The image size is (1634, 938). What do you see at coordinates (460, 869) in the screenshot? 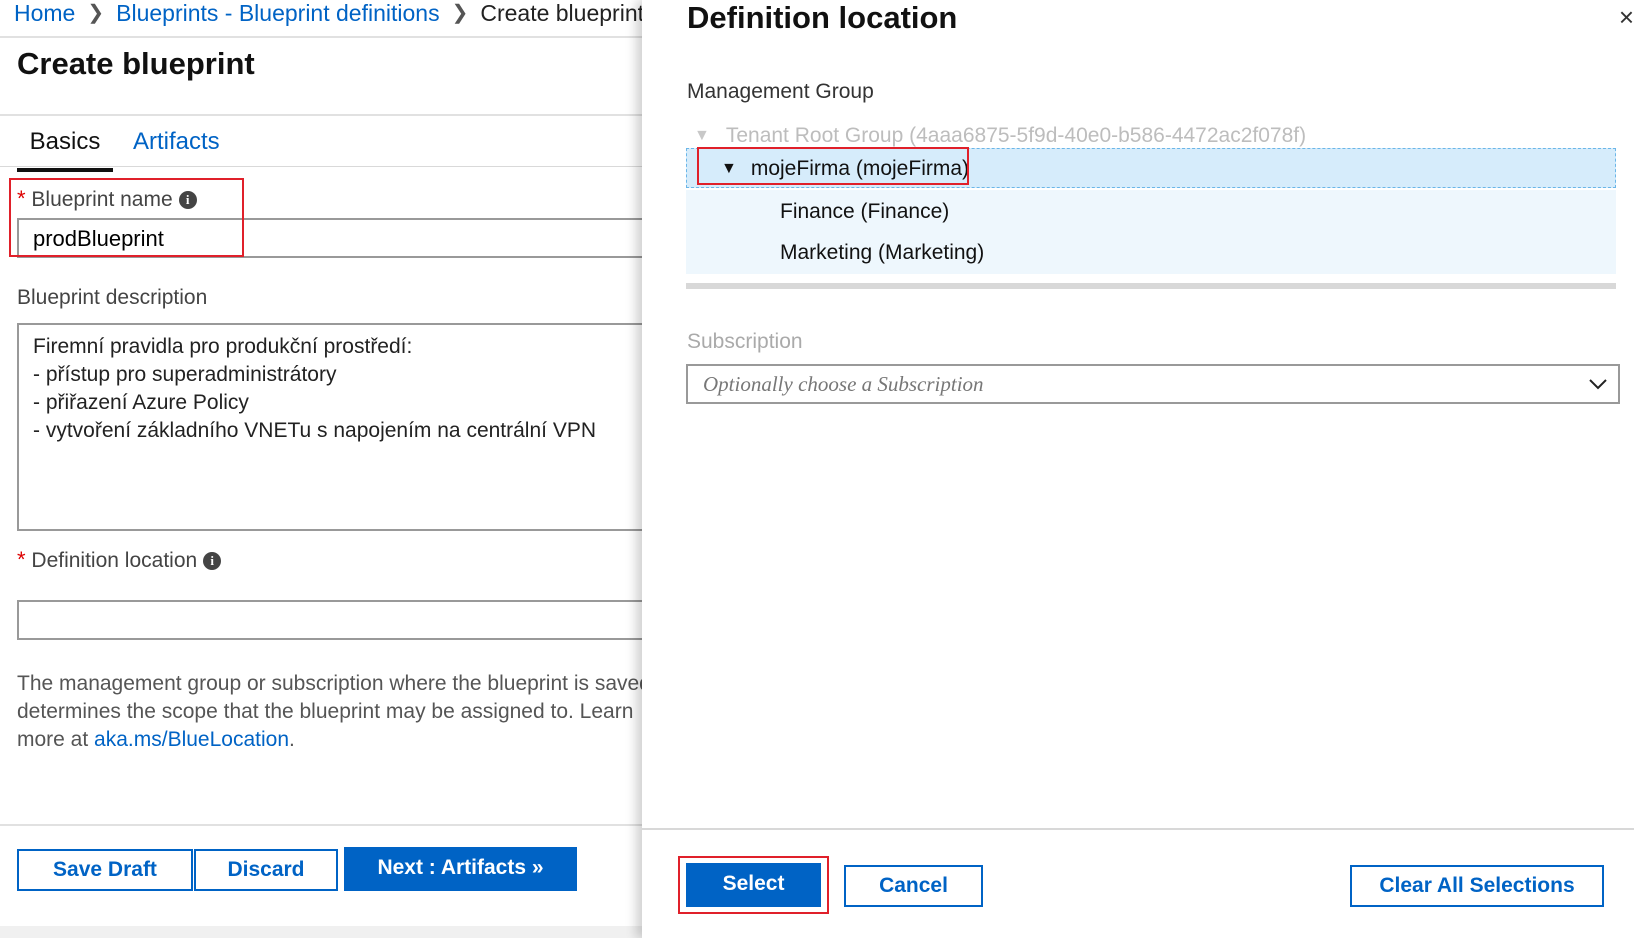
I see `next-artifacts-button: Next : Artifacts »` at bounding box center [460, 869].